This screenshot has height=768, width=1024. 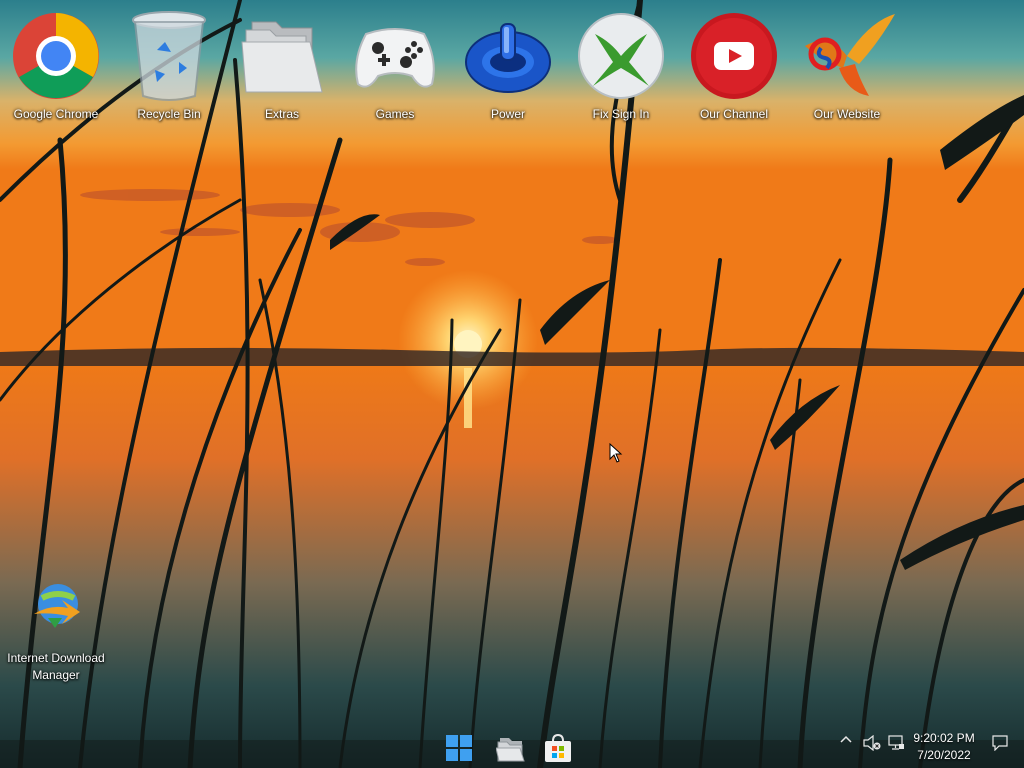 What do you see at coordinates (282, 56) in the screenshot?
I see `folder-icon` at bounding box center [282, 56].